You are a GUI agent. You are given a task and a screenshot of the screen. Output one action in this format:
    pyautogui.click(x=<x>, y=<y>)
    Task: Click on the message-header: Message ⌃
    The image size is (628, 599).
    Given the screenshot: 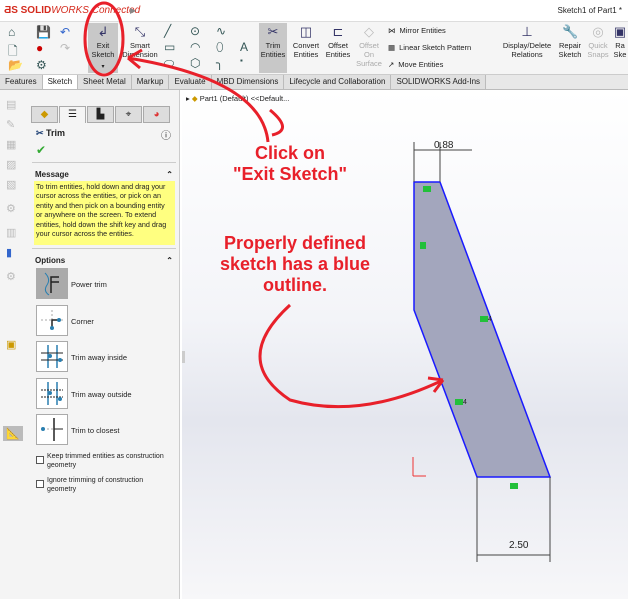 What is the action you would take?
    pyautogui.click(x=105, y=174)
    